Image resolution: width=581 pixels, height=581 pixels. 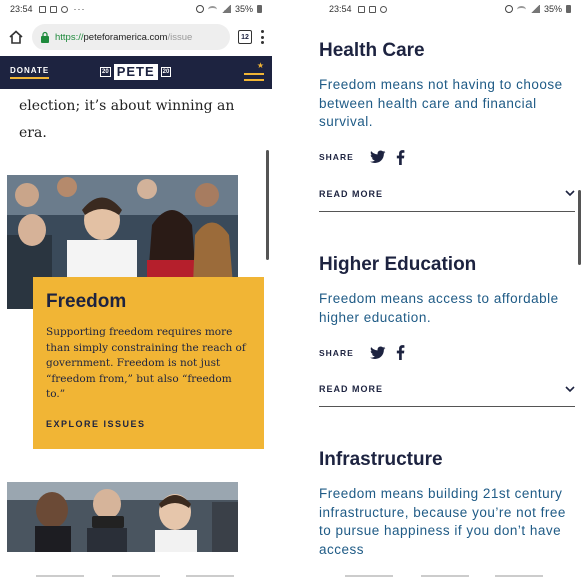 What do you see at coordinates (148, 424) in the screenshot?
I see `explore-issues-link: EXPLORE ISSUES` at bounding box center [148, 424].